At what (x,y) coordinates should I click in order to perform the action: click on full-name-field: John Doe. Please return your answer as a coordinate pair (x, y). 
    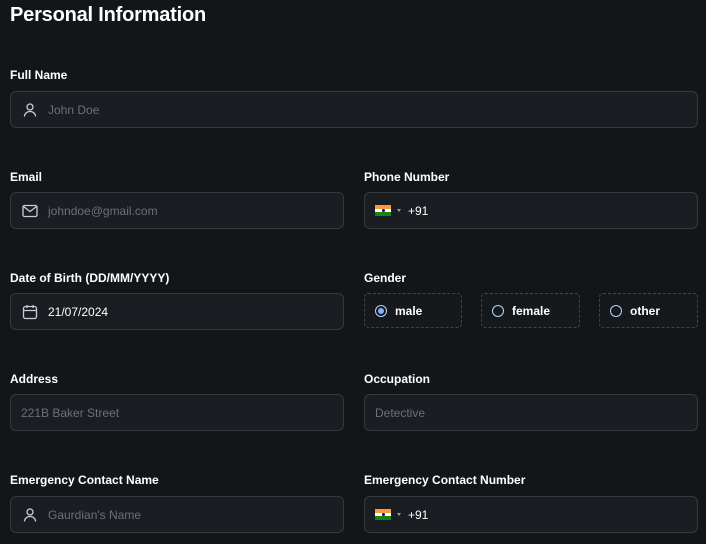
    Looking at the image, I should click on (354, 109).